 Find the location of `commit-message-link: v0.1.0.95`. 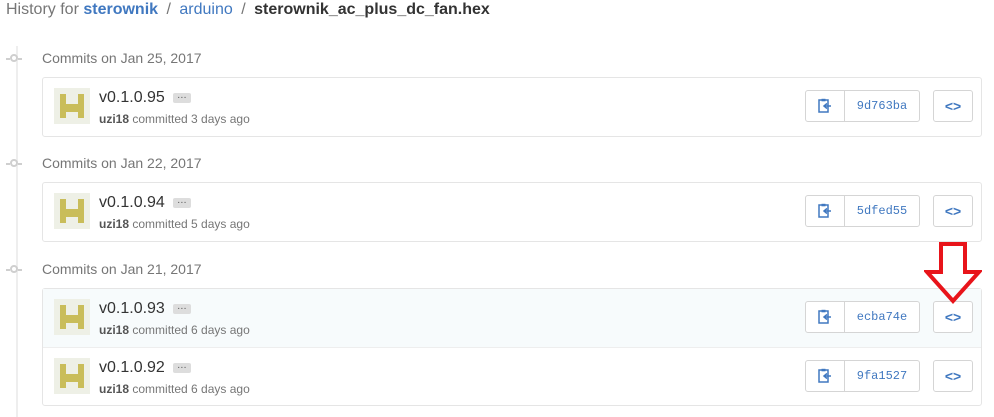

commit-message-link: v0.1.0.95 is located at coordinates (132, 97).